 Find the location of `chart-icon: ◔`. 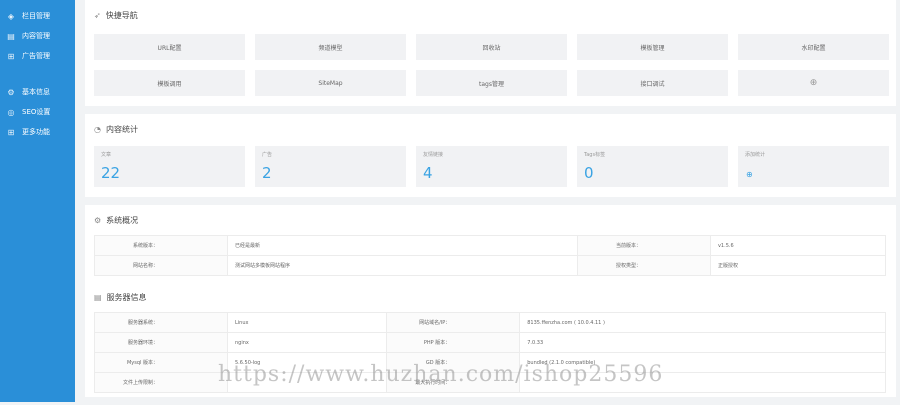

chart-icon: ◔ is located at coordinates (97, 129).